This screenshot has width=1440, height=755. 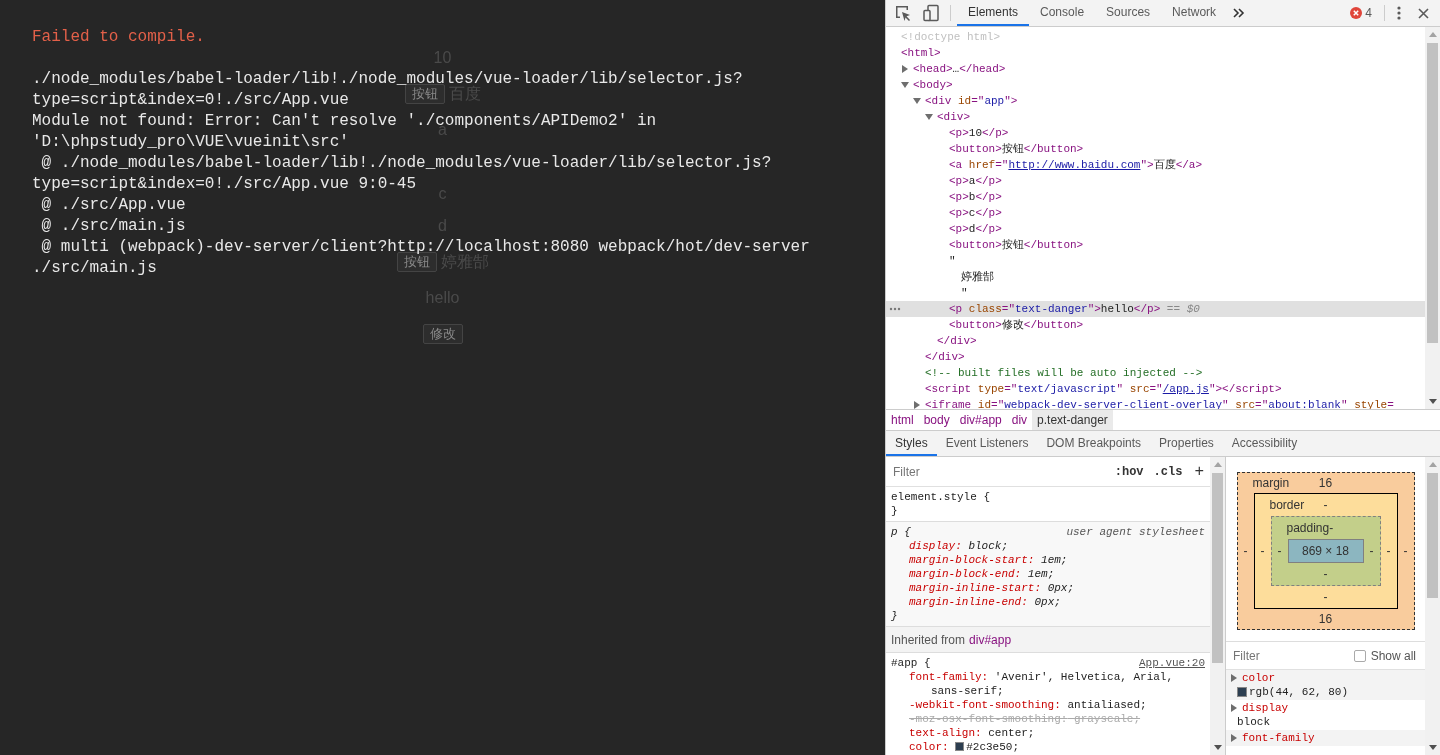 What do you see at coordinates (1423, 13) in the screenshot?
I see `close-icon` at bounding box center [1423, 13].